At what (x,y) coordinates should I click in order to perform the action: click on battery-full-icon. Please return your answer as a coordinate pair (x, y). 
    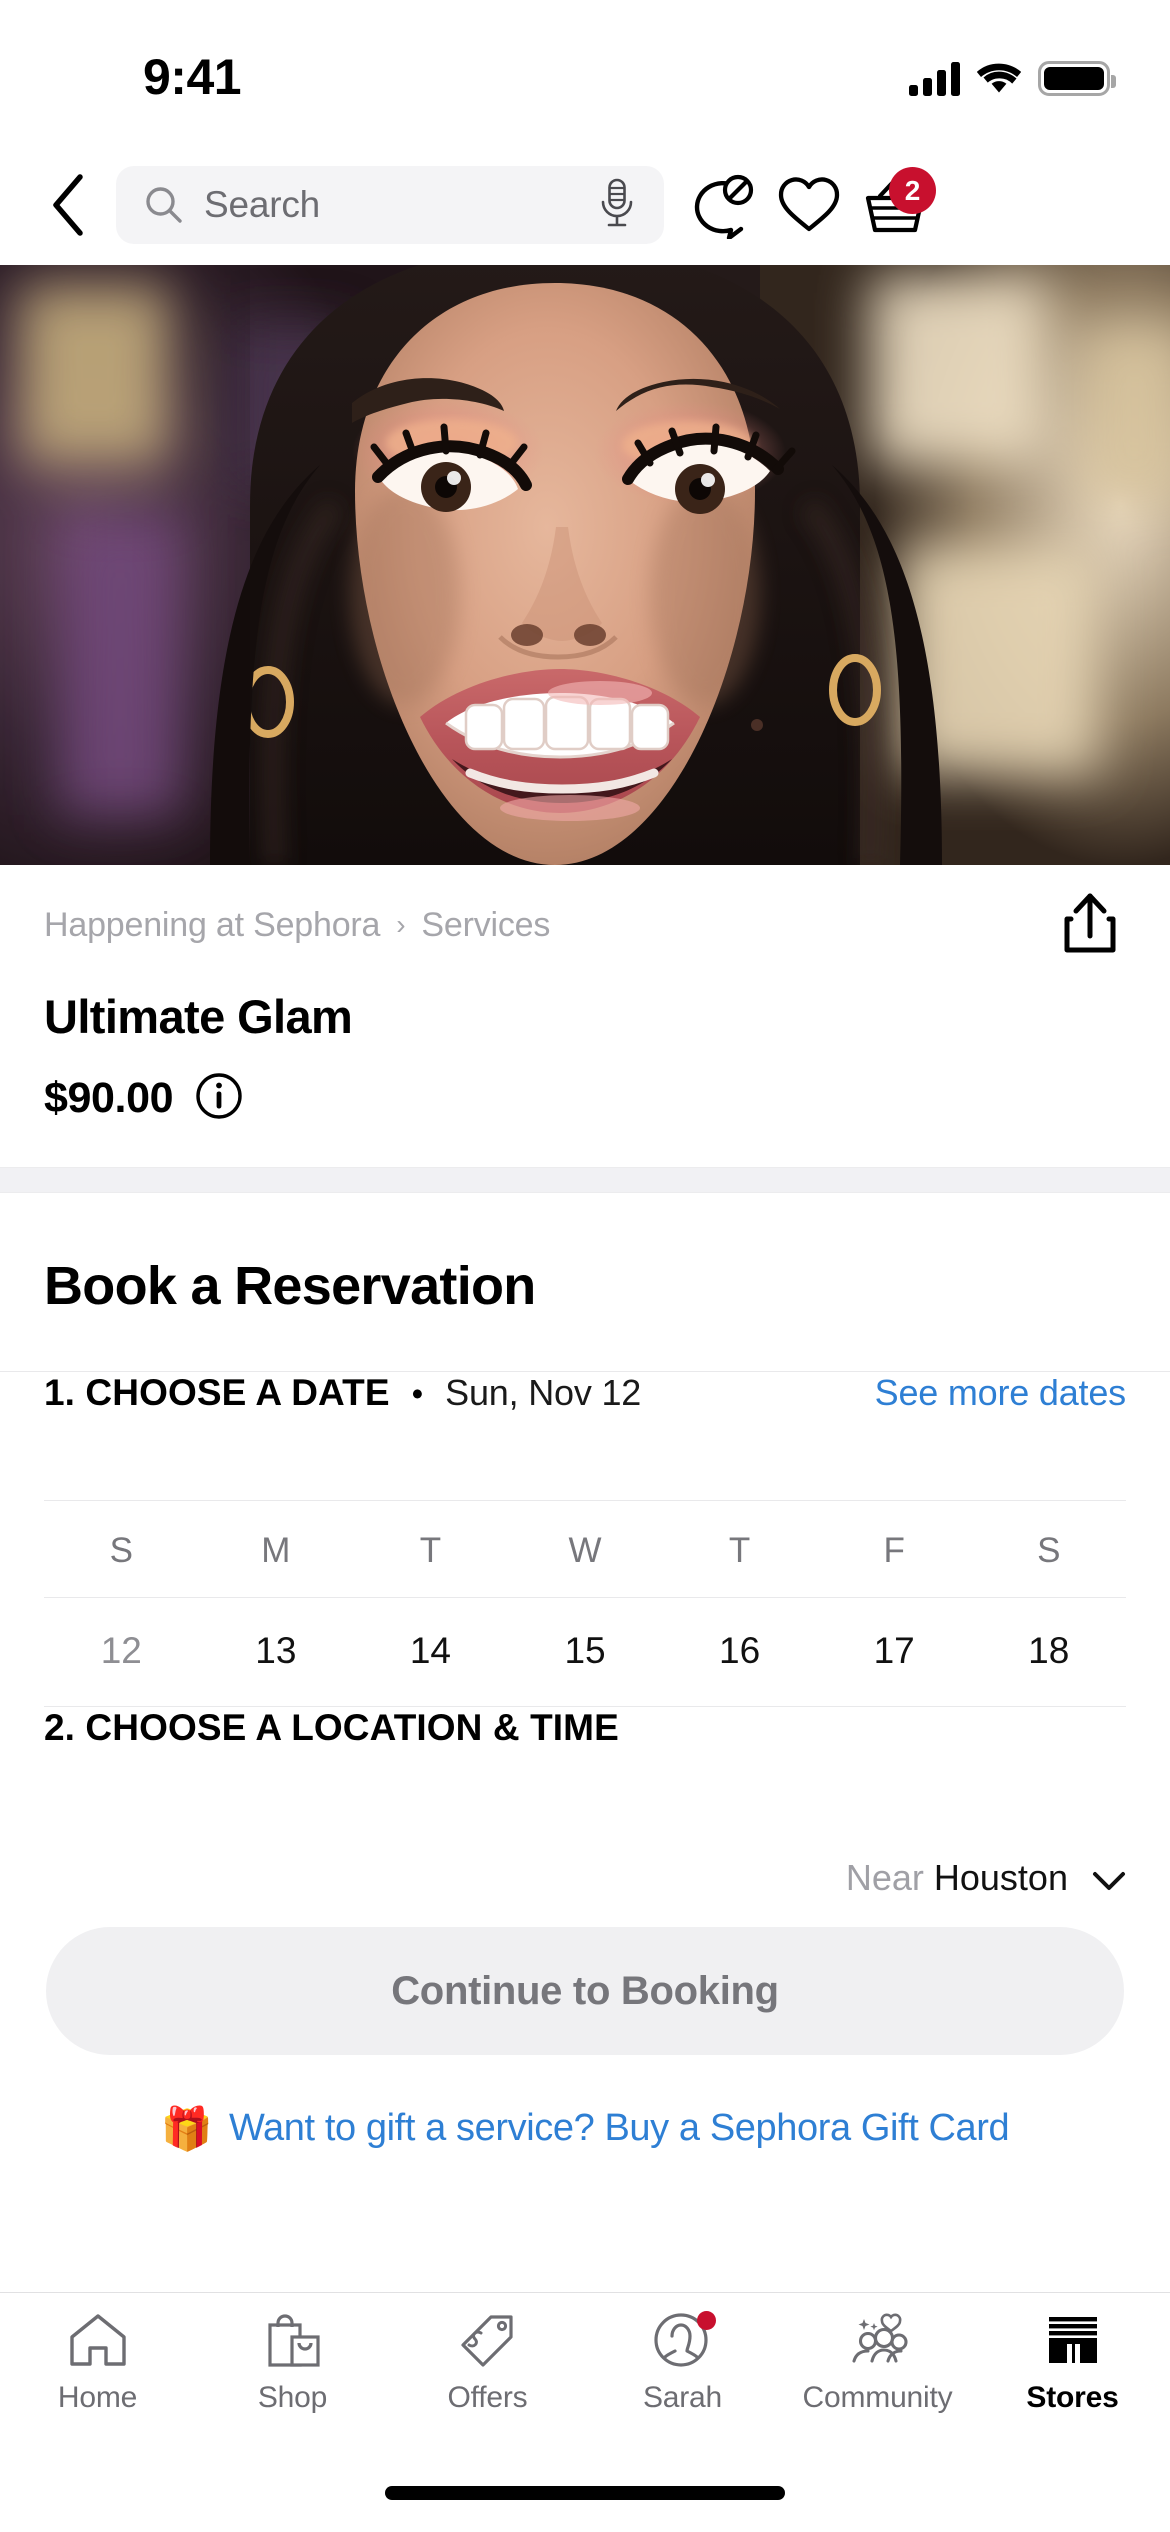
    Looking at the image, I should click on (1077, 78).